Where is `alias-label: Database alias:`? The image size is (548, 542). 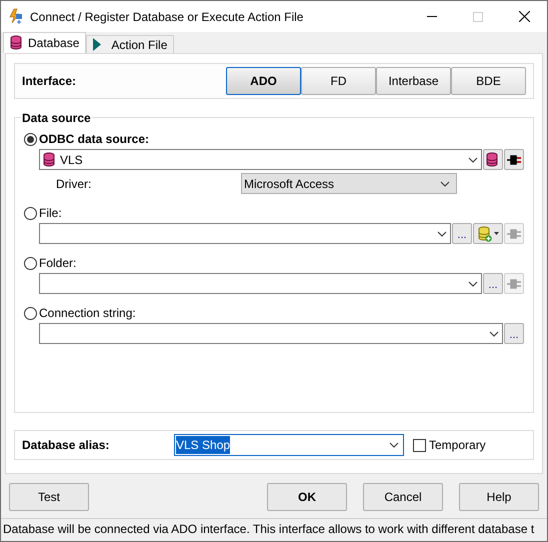 alias-label: Database alias: is located at coordinates (66, 445).